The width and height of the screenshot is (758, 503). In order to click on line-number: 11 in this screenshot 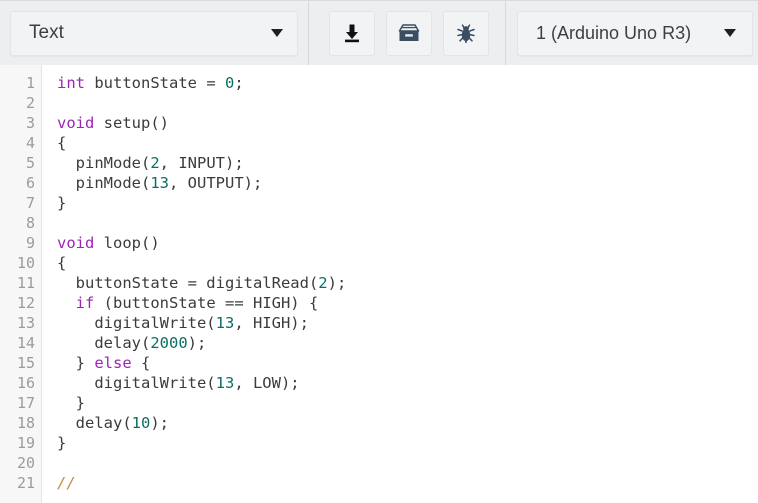, I will do `click(25, 283)`.